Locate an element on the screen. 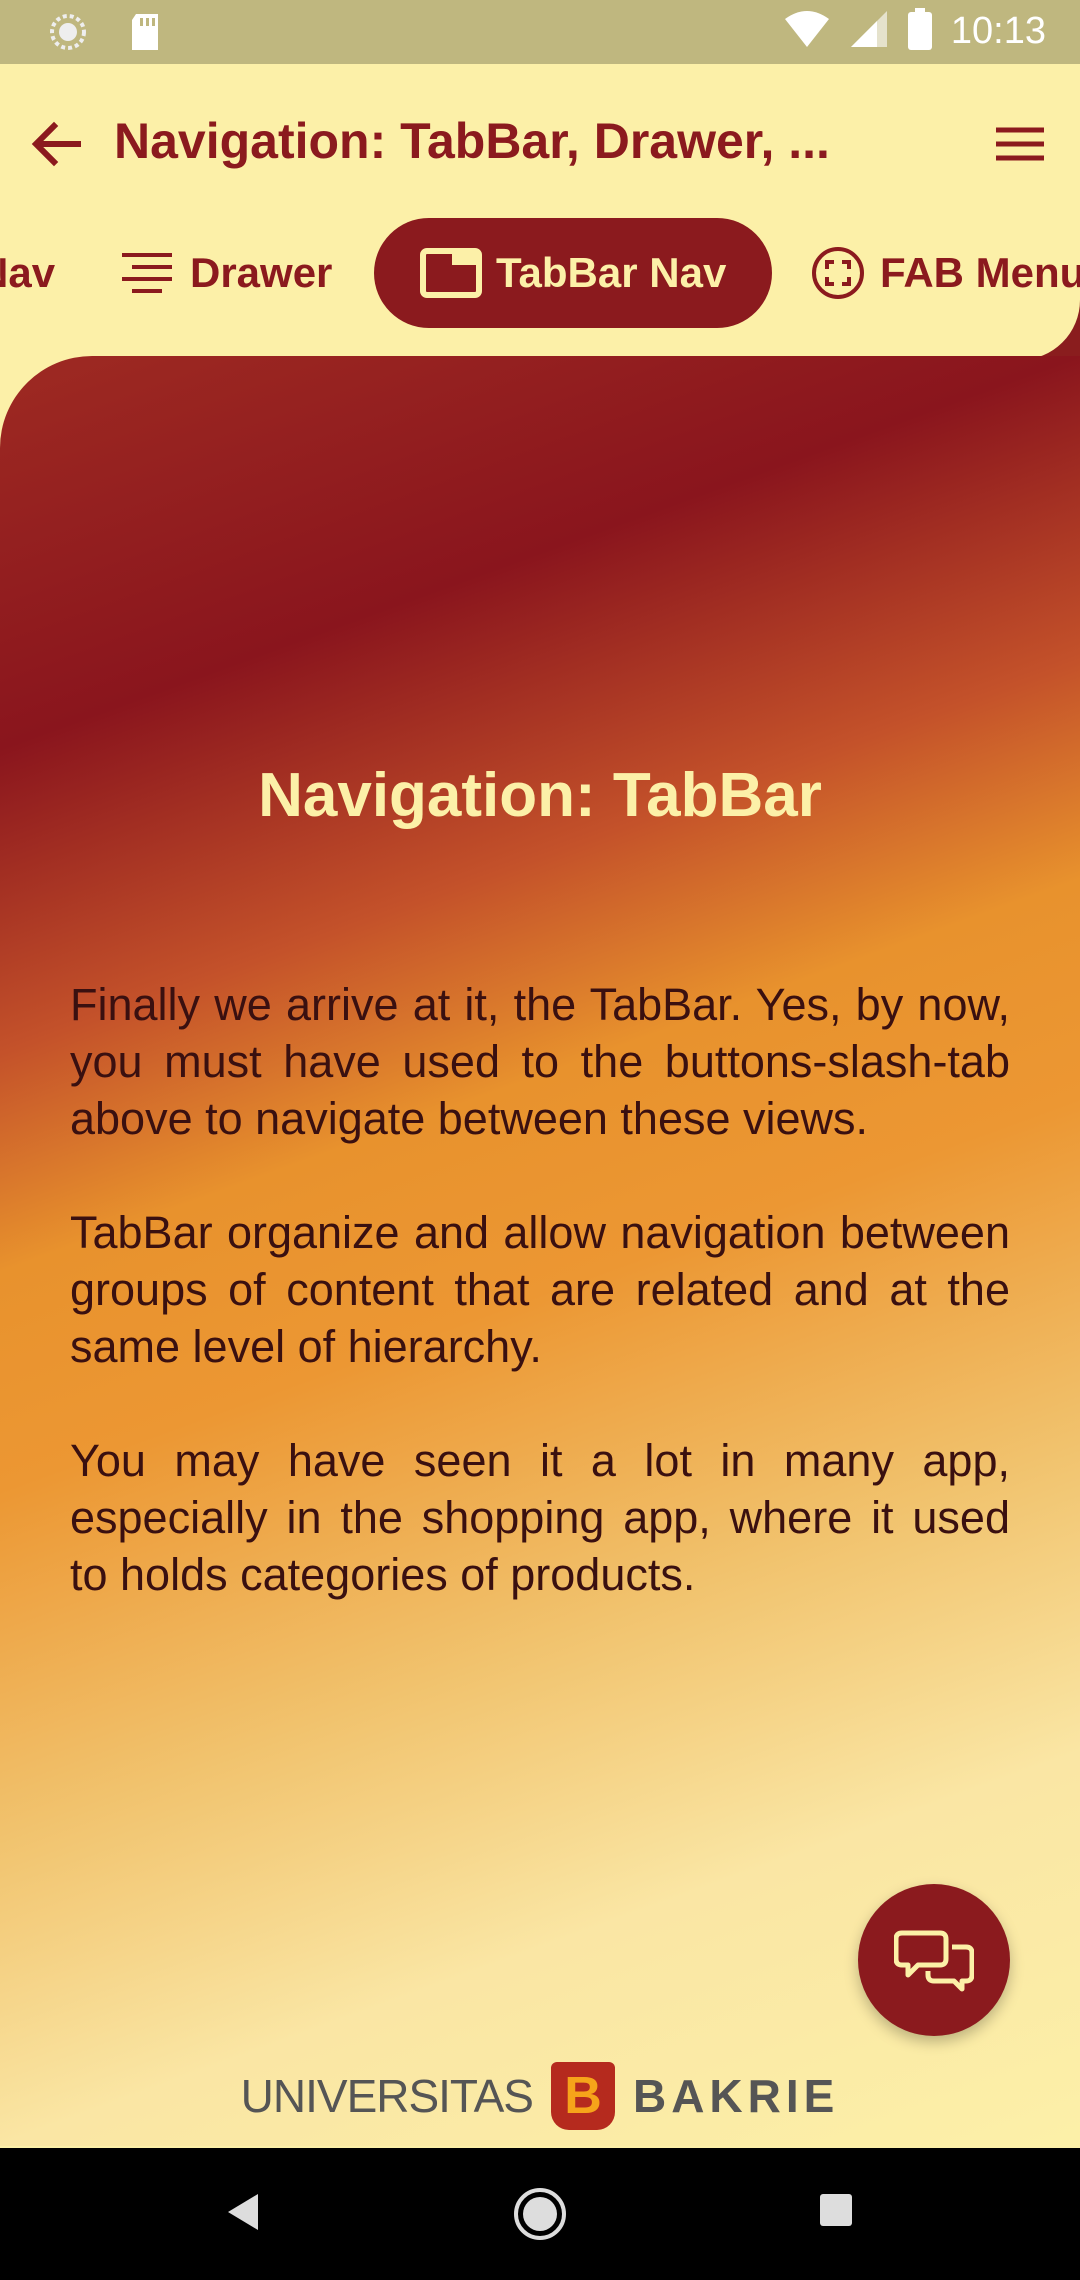  tab-drawer: Drawer is located at coordinates (225, 273).